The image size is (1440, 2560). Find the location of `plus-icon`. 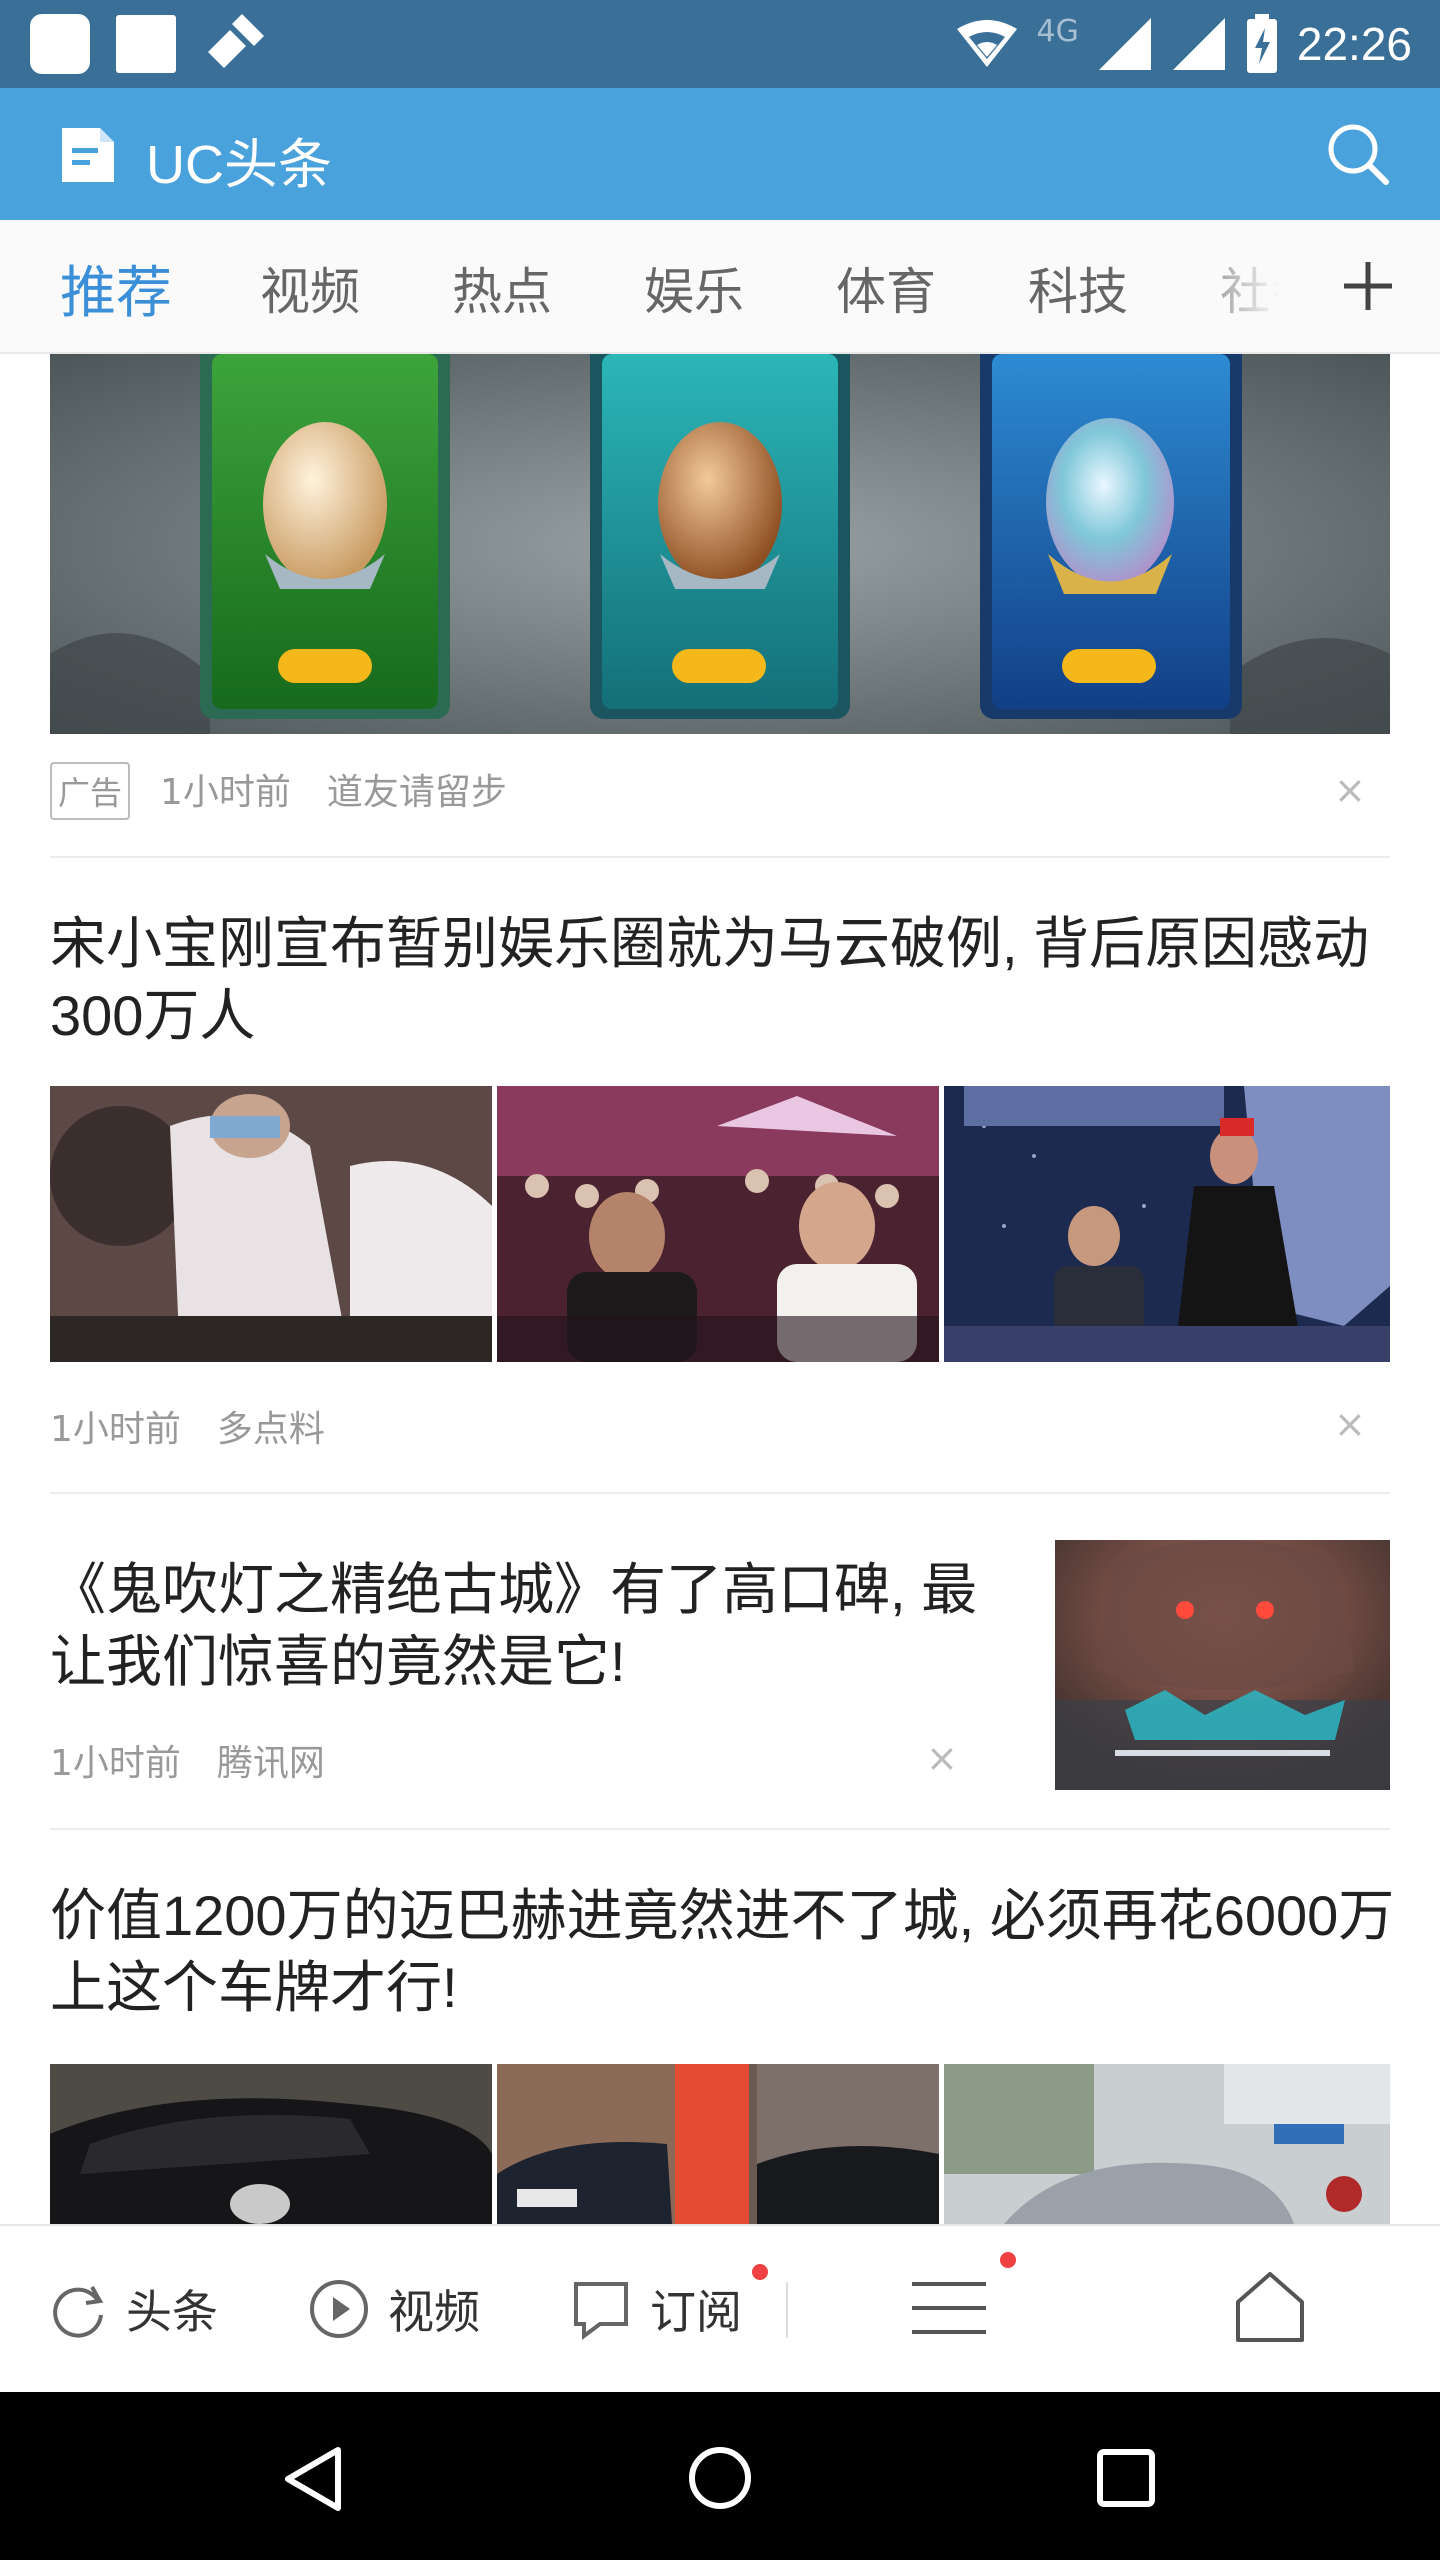

plus-icon is located at coordinates (1368, 286).